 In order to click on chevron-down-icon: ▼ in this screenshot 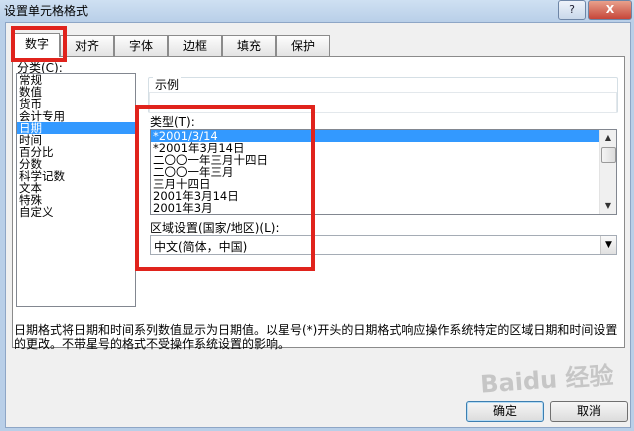, I will do `click(608, 245)`.